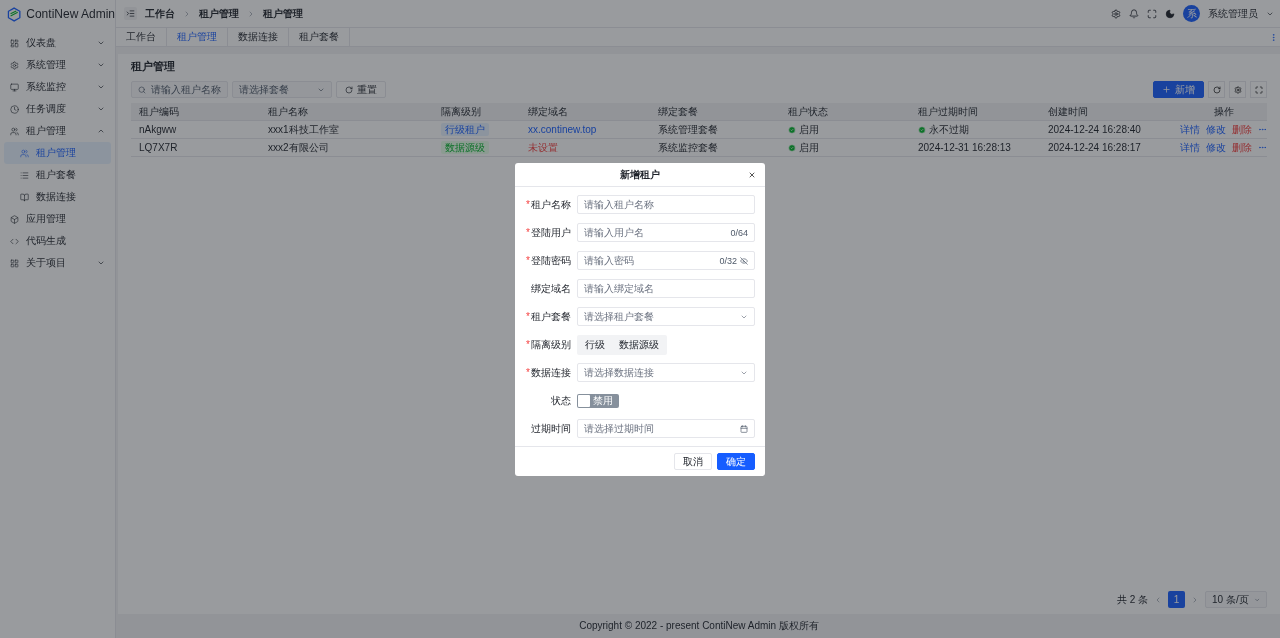 The image size is (1280, 638). What do you see at coordinates (1166, 89) in the screenshot?
I see `plus-icon` at bounding box center [1166, 89].